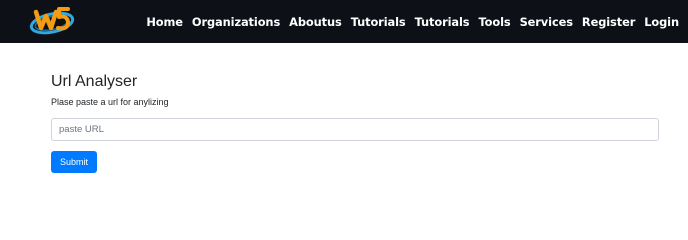 The width and height of the screenshot is (688, 240). Describe the element at coordinates (661, 22) in the screenshot. I see `nav-login-link: Login` at that location.